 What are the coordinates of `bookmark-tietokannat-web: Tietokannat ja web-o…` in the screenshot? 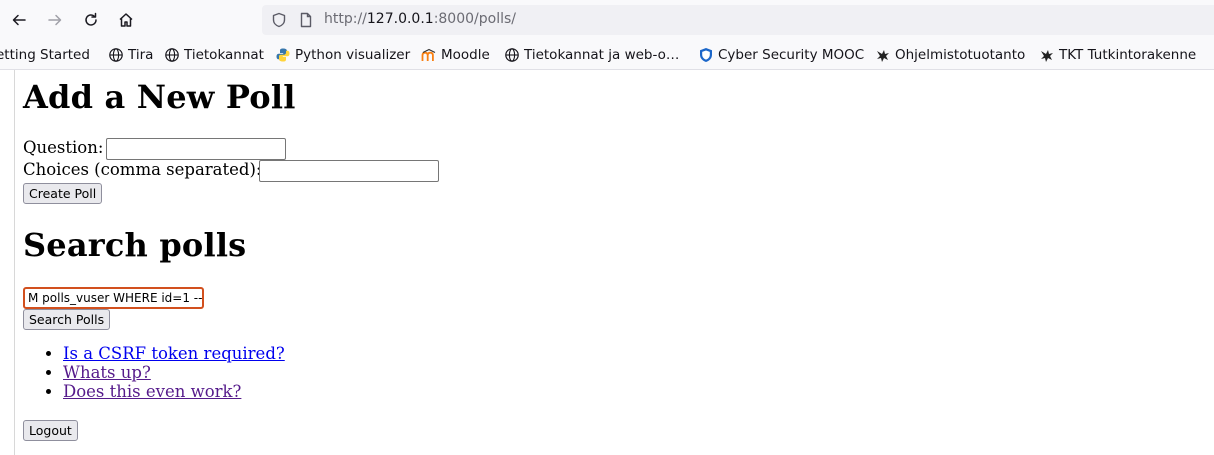 It's located at (592, 54).